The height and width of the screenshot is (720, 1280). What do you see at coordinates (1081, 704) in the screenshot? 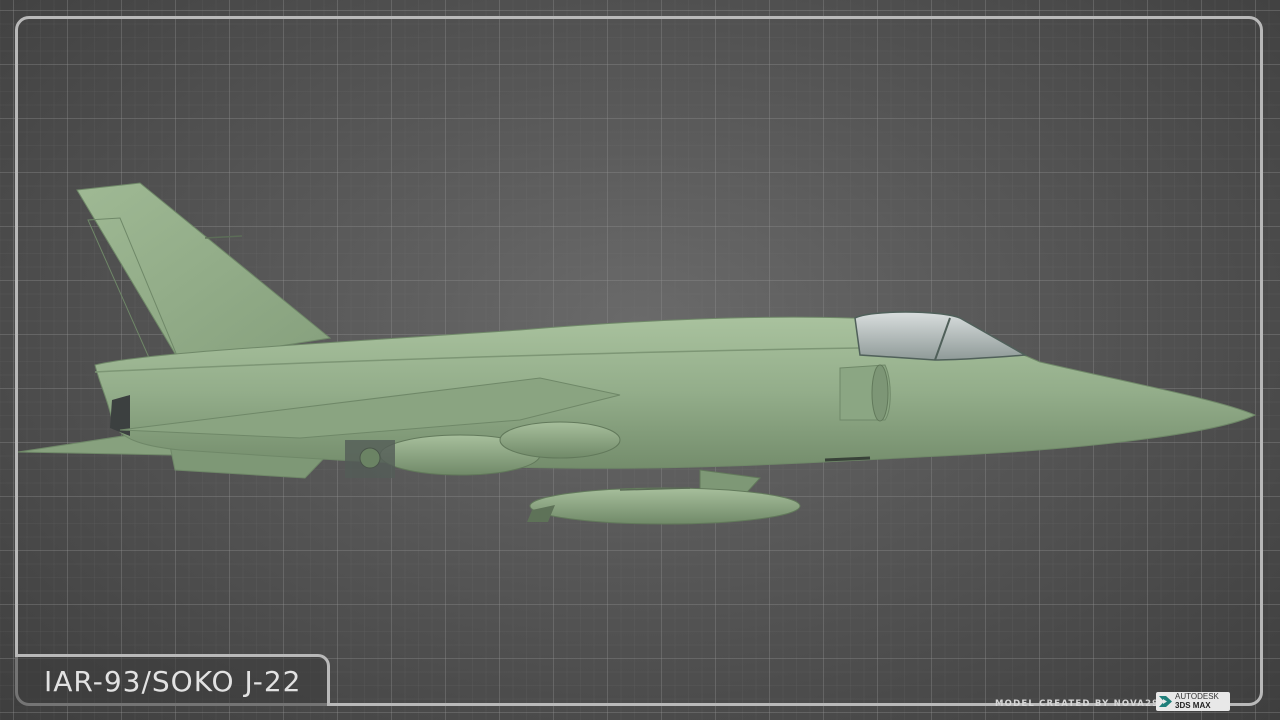
I see `model-credit: MODEL CREATED BY NOVA29R` at bounding box center [1081, 704].